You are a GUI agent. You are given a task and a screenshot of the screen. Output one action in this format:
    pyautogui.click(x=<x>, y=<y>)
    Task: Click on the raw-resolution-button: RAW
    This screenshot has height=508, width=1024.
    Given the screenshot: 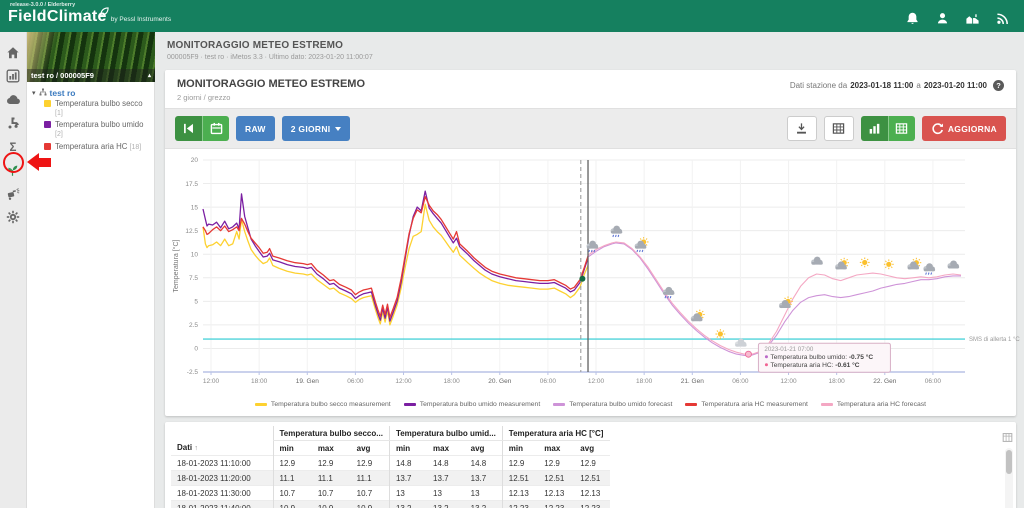 What is the action you would take?
    pyautogui.click(x=255, y=128)
    